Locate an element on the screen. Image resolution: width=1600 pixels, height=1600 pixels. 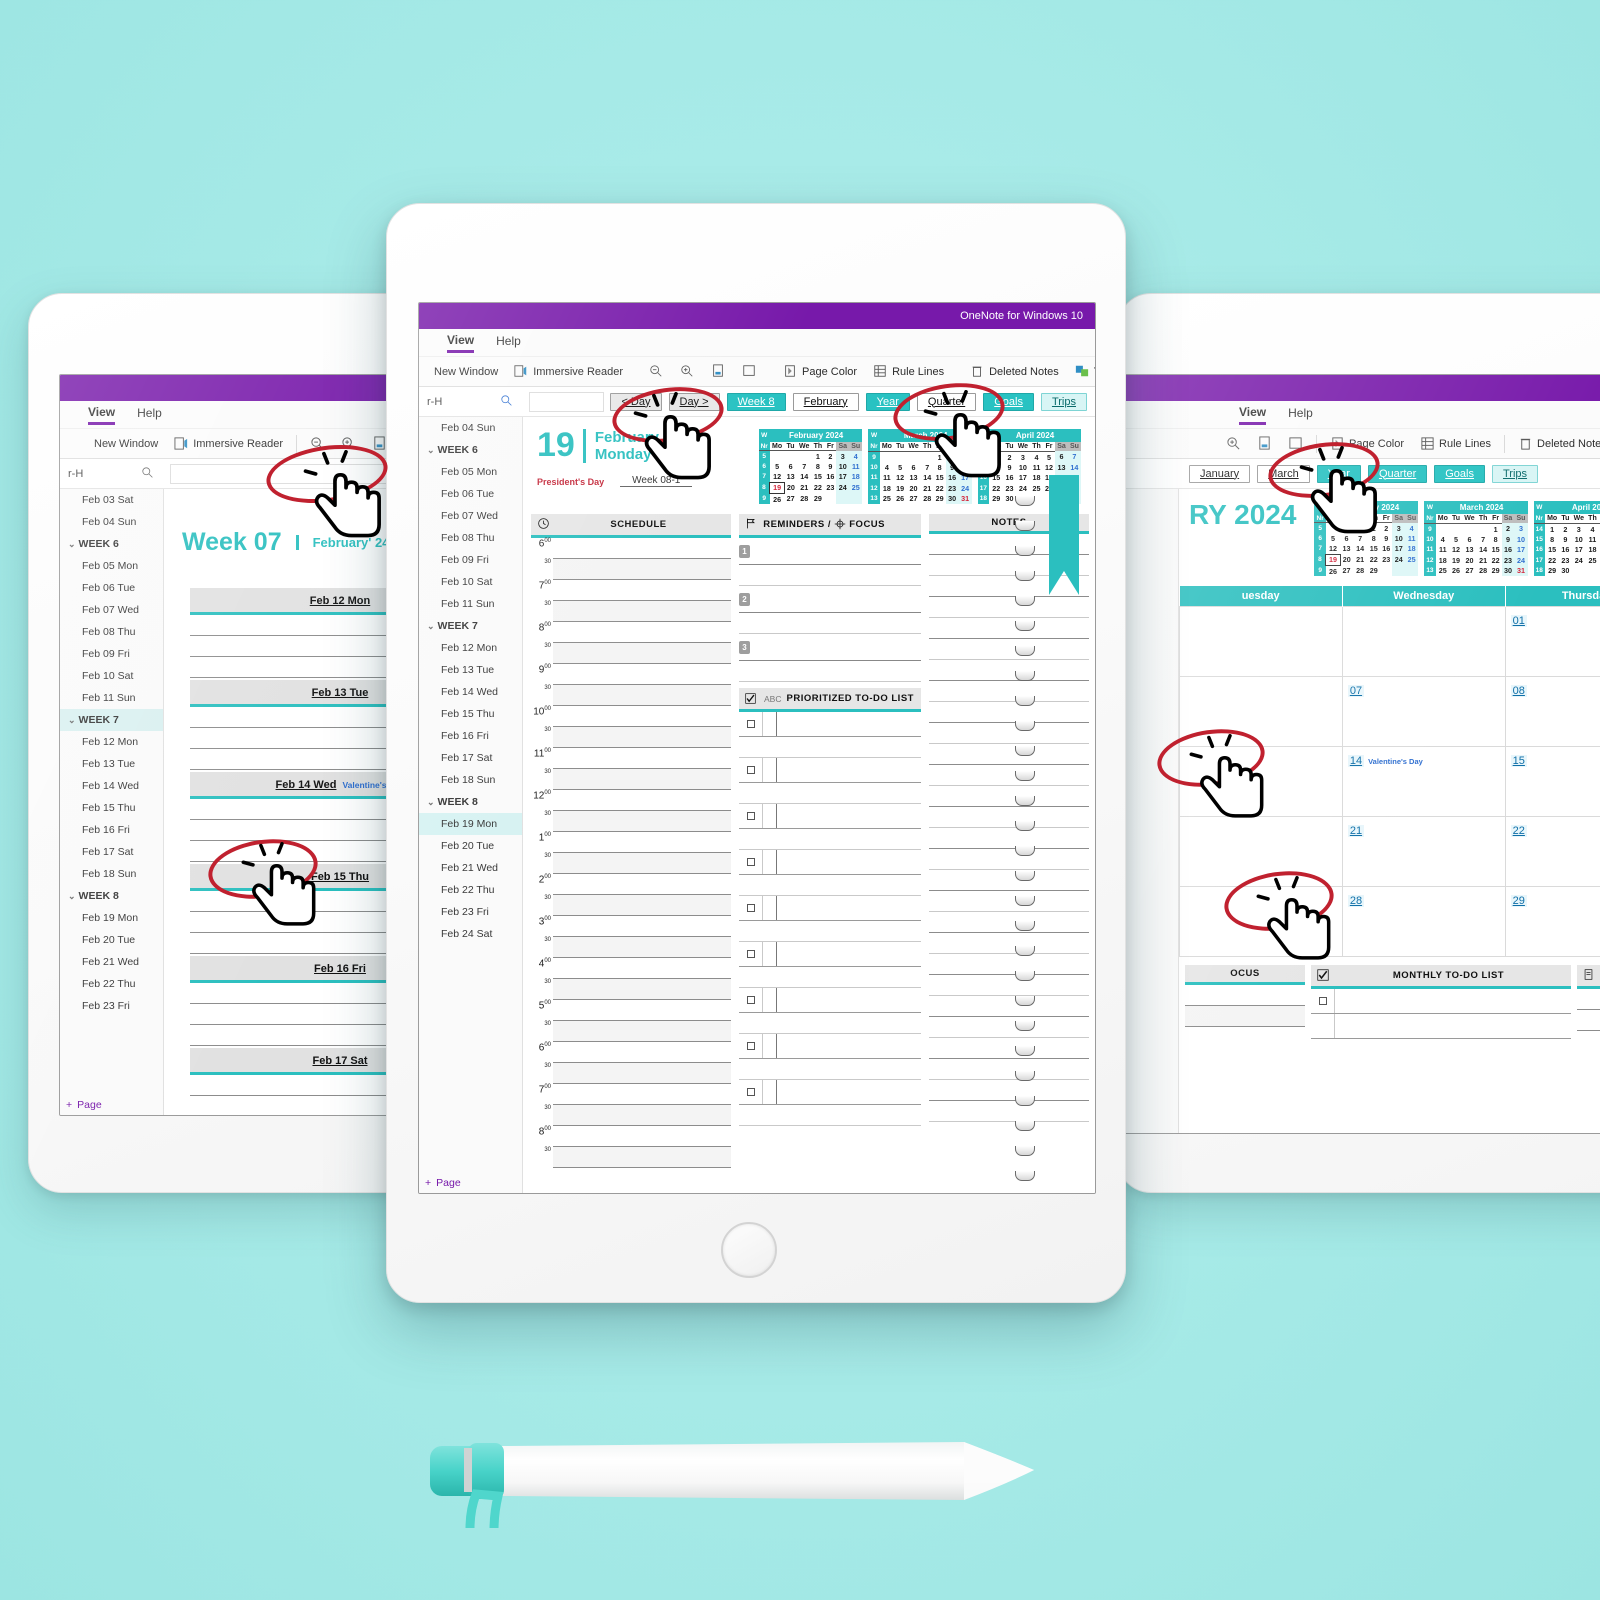
mini-day-cell: 28 is located at coordinates (927, 499).